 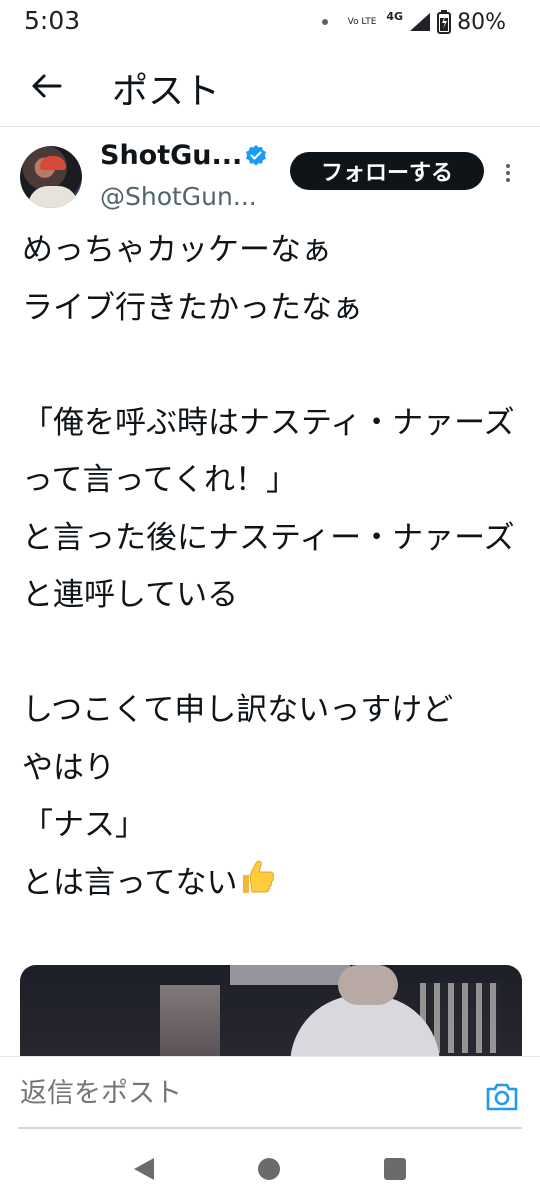 I want to click on volte-indicator: Vo LTE, so click(x=362, y=22).